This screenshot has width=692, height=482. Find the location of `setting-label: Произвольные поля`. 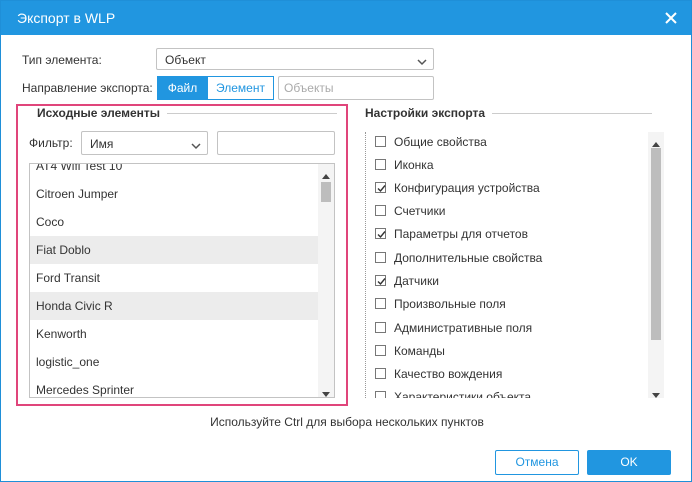

setting-label: Произвольные поля is located at coordinates (450, 304).